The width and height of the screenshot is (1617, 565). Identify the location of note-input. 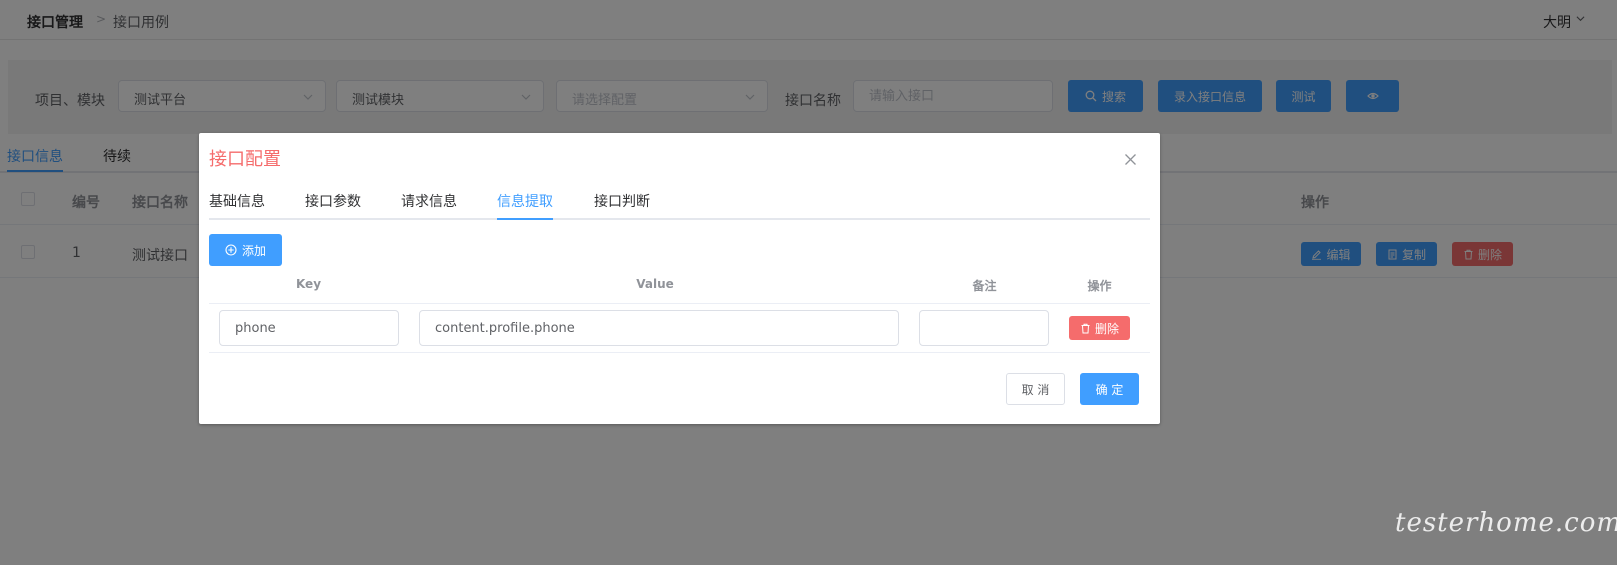
(984, 328).